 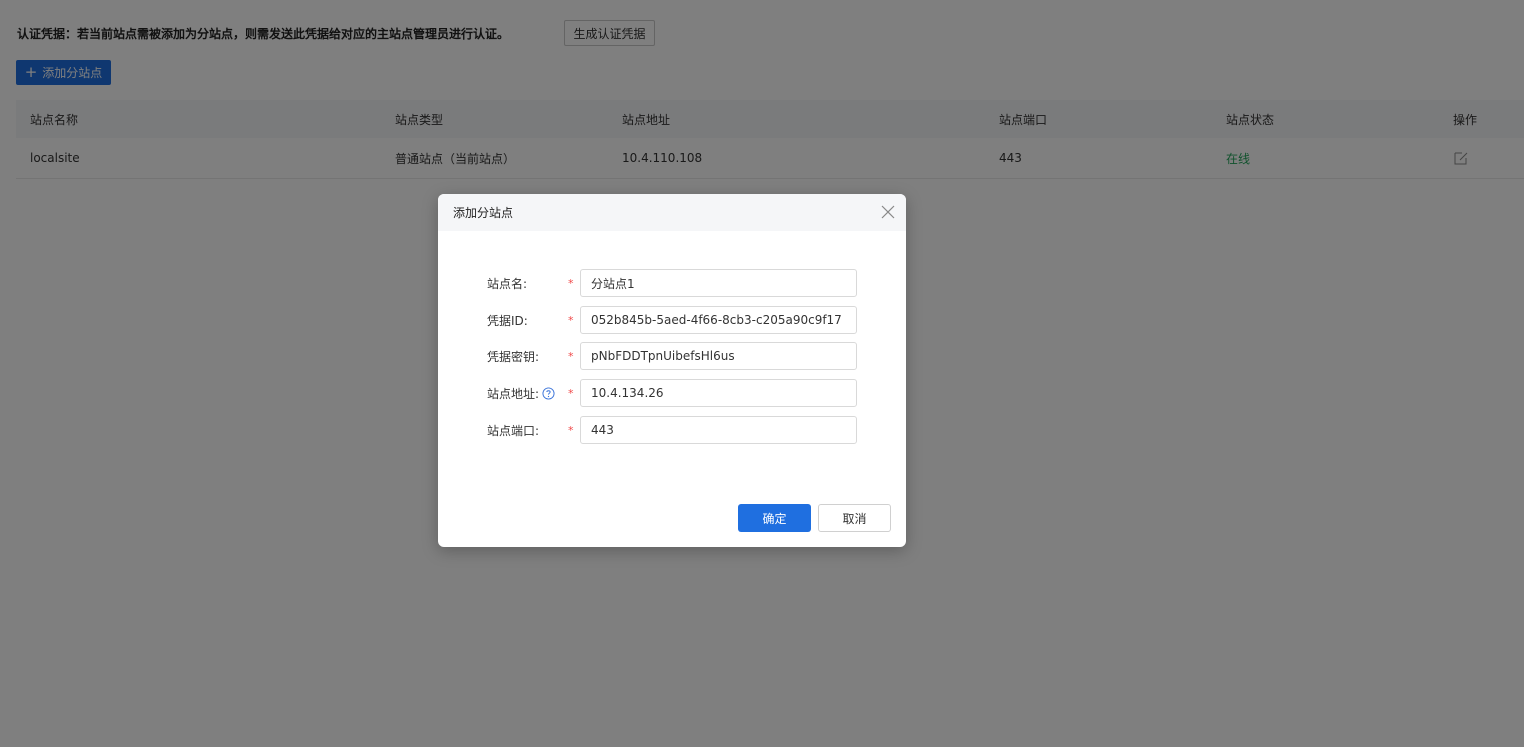 I want to click on site-address-label-group: 站点地址:, so click(x=521, y=393).